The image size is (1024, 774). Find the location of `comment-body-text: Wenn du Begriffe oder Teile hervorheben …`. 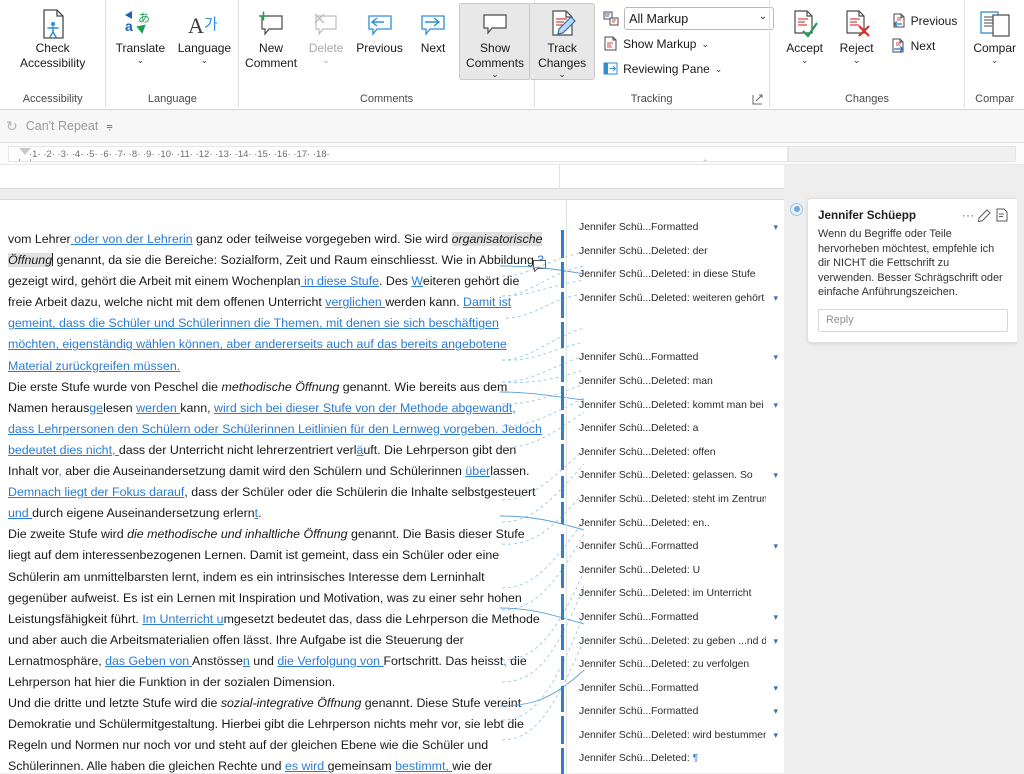

comment-body-text: Wenn du Begriffe oder Teile hervorheben … is located at coordinates (910, 263).